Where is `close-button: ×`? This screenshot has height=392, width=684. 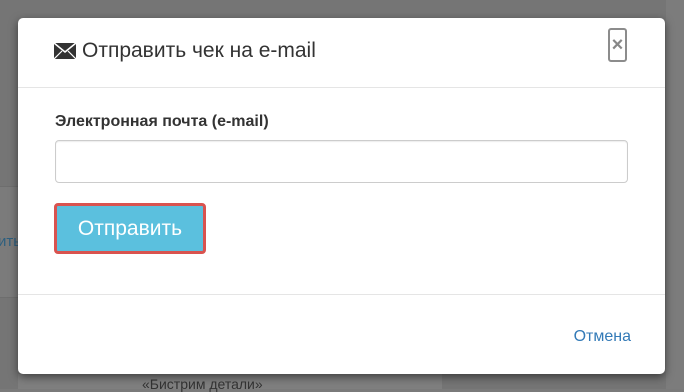 close-button: × is located at coordinates (617, 45).